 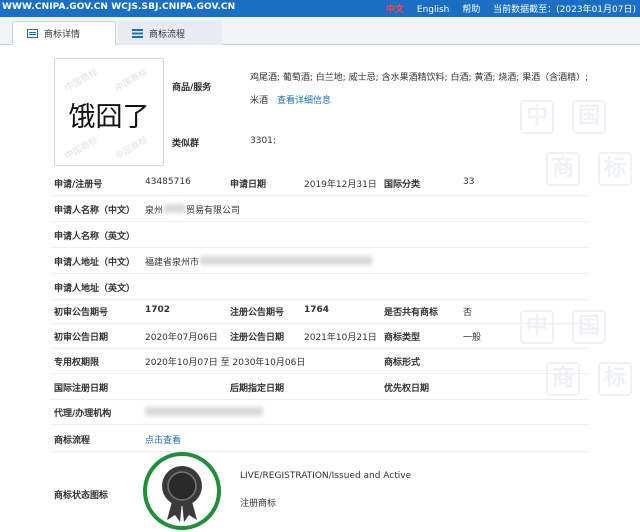 I want to click on prelim-no-label: 初审公告期号, so click(x=81, y=313).